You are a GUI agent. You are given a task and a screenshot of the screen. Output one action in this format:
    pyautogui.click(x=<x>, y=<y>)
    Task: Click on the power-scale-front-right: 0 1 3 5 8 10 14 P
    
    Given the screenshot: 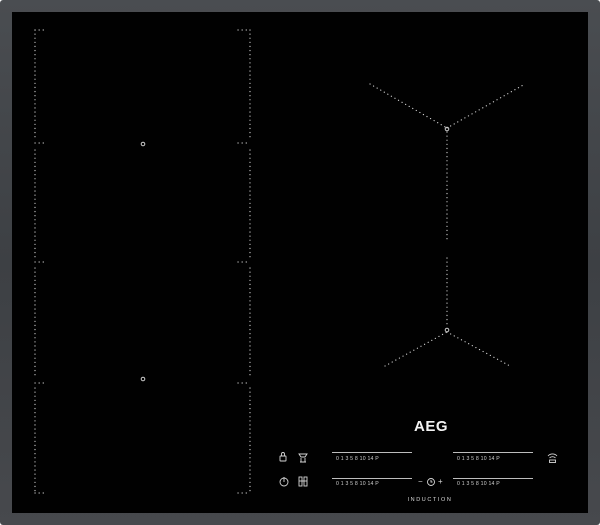 What is the action you would take?
    pyautogui.click(x=478, y=459)
    